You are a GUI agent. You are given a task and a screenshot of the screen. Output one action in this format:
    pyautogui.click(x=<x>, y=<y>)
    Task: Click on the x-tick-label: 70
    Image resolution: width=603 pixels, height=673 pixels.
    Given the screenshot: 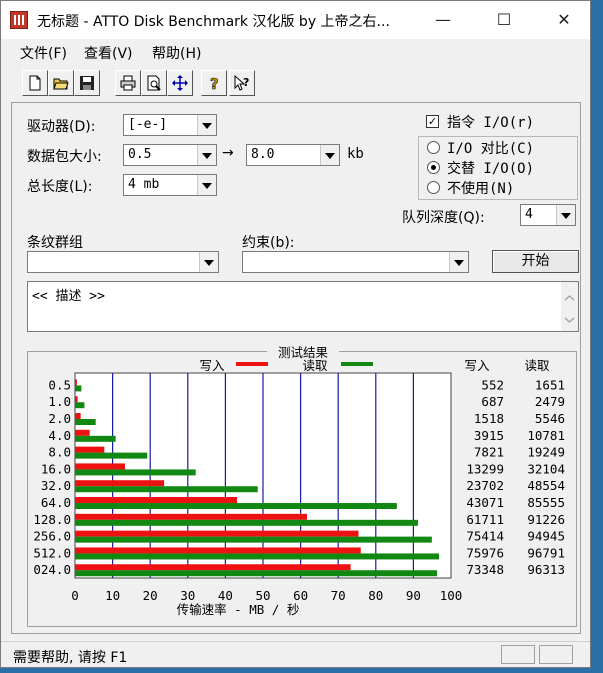 What is the action you would take?
    pyautogui.click(x=338, y=595)
    